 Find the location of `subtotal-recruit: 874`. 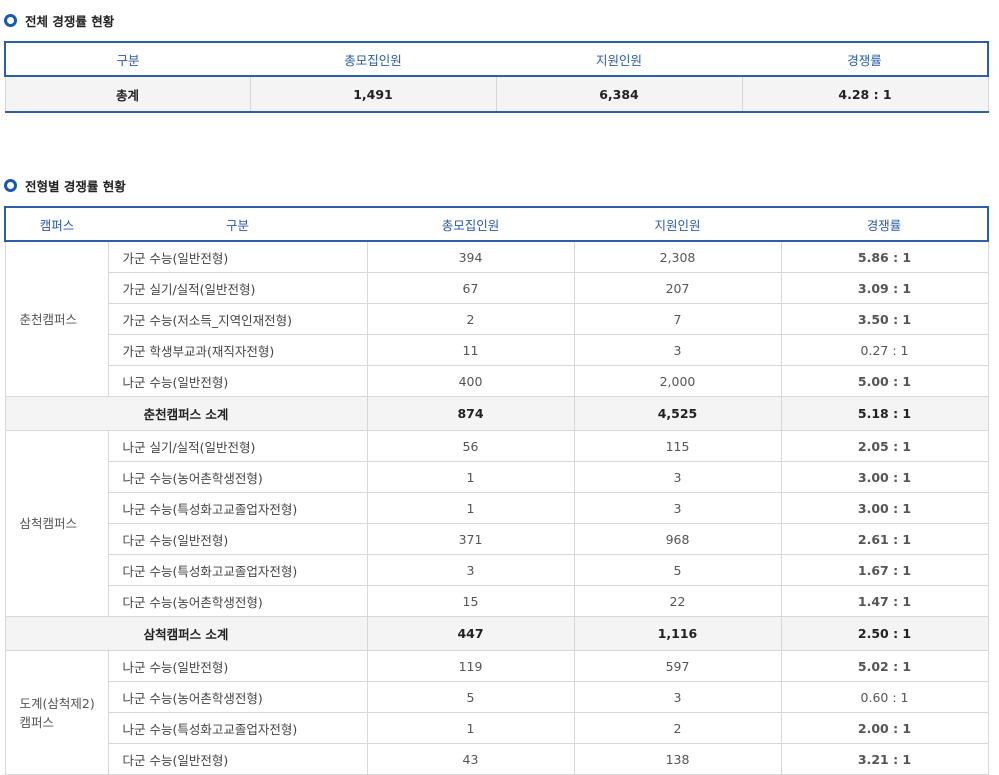

subtotal-recruit: 874 is located at coordinates (470, 413).